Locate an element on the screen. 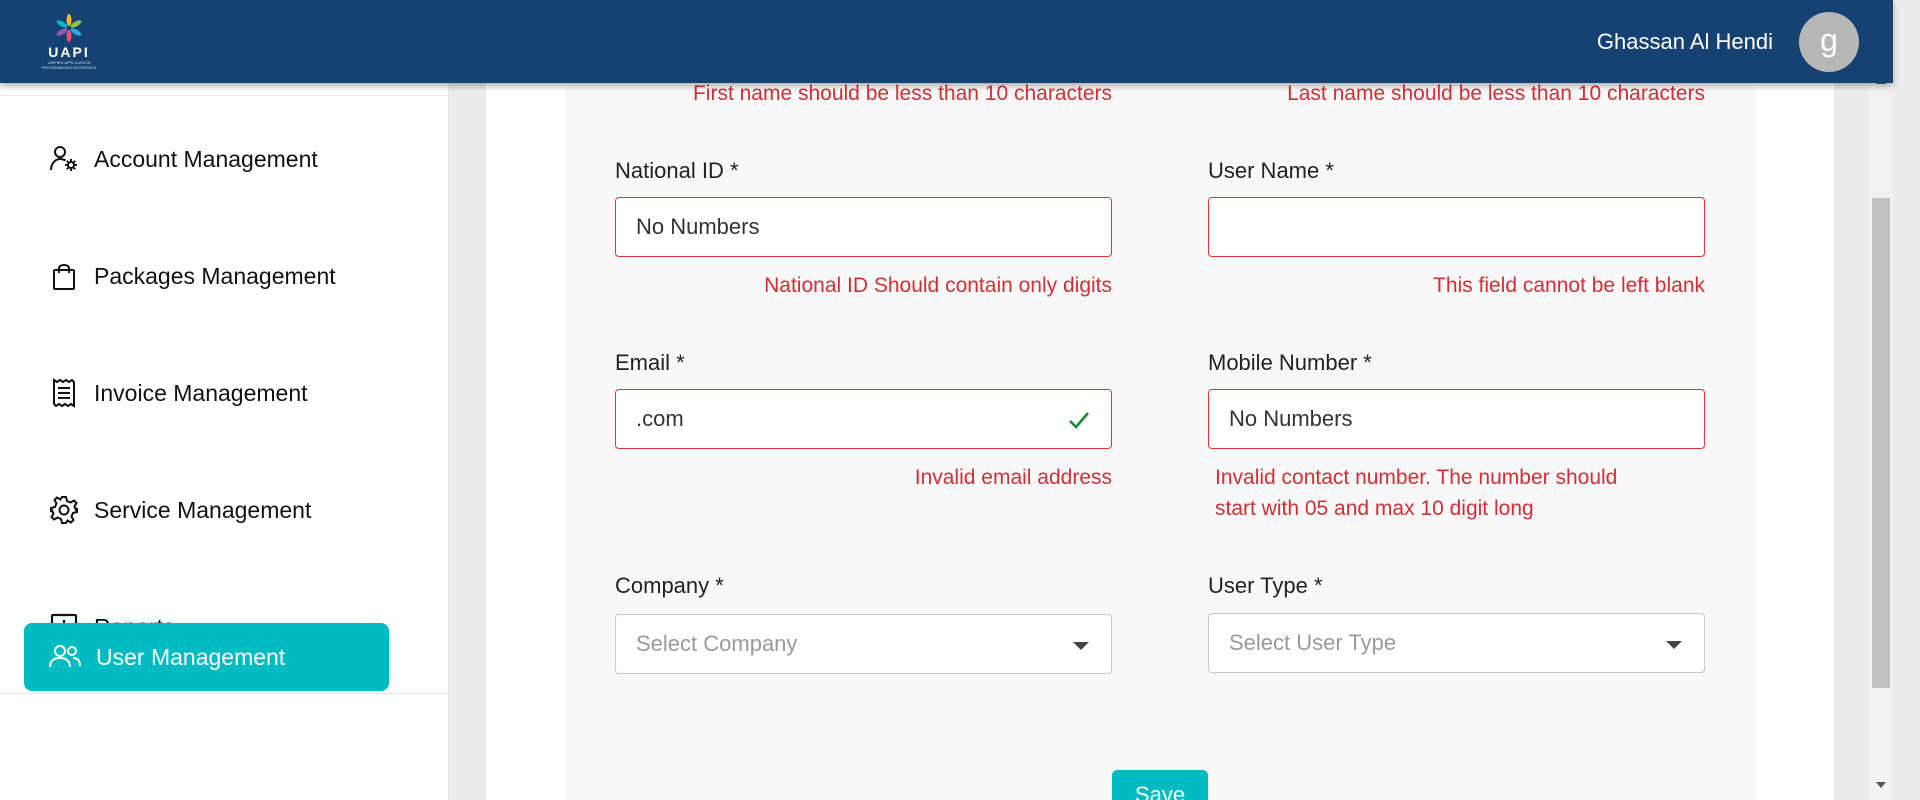 Image resolution: width=1920 pixels, height=800 pixels. logo-flower-icon is located at coordinates (69, 28).